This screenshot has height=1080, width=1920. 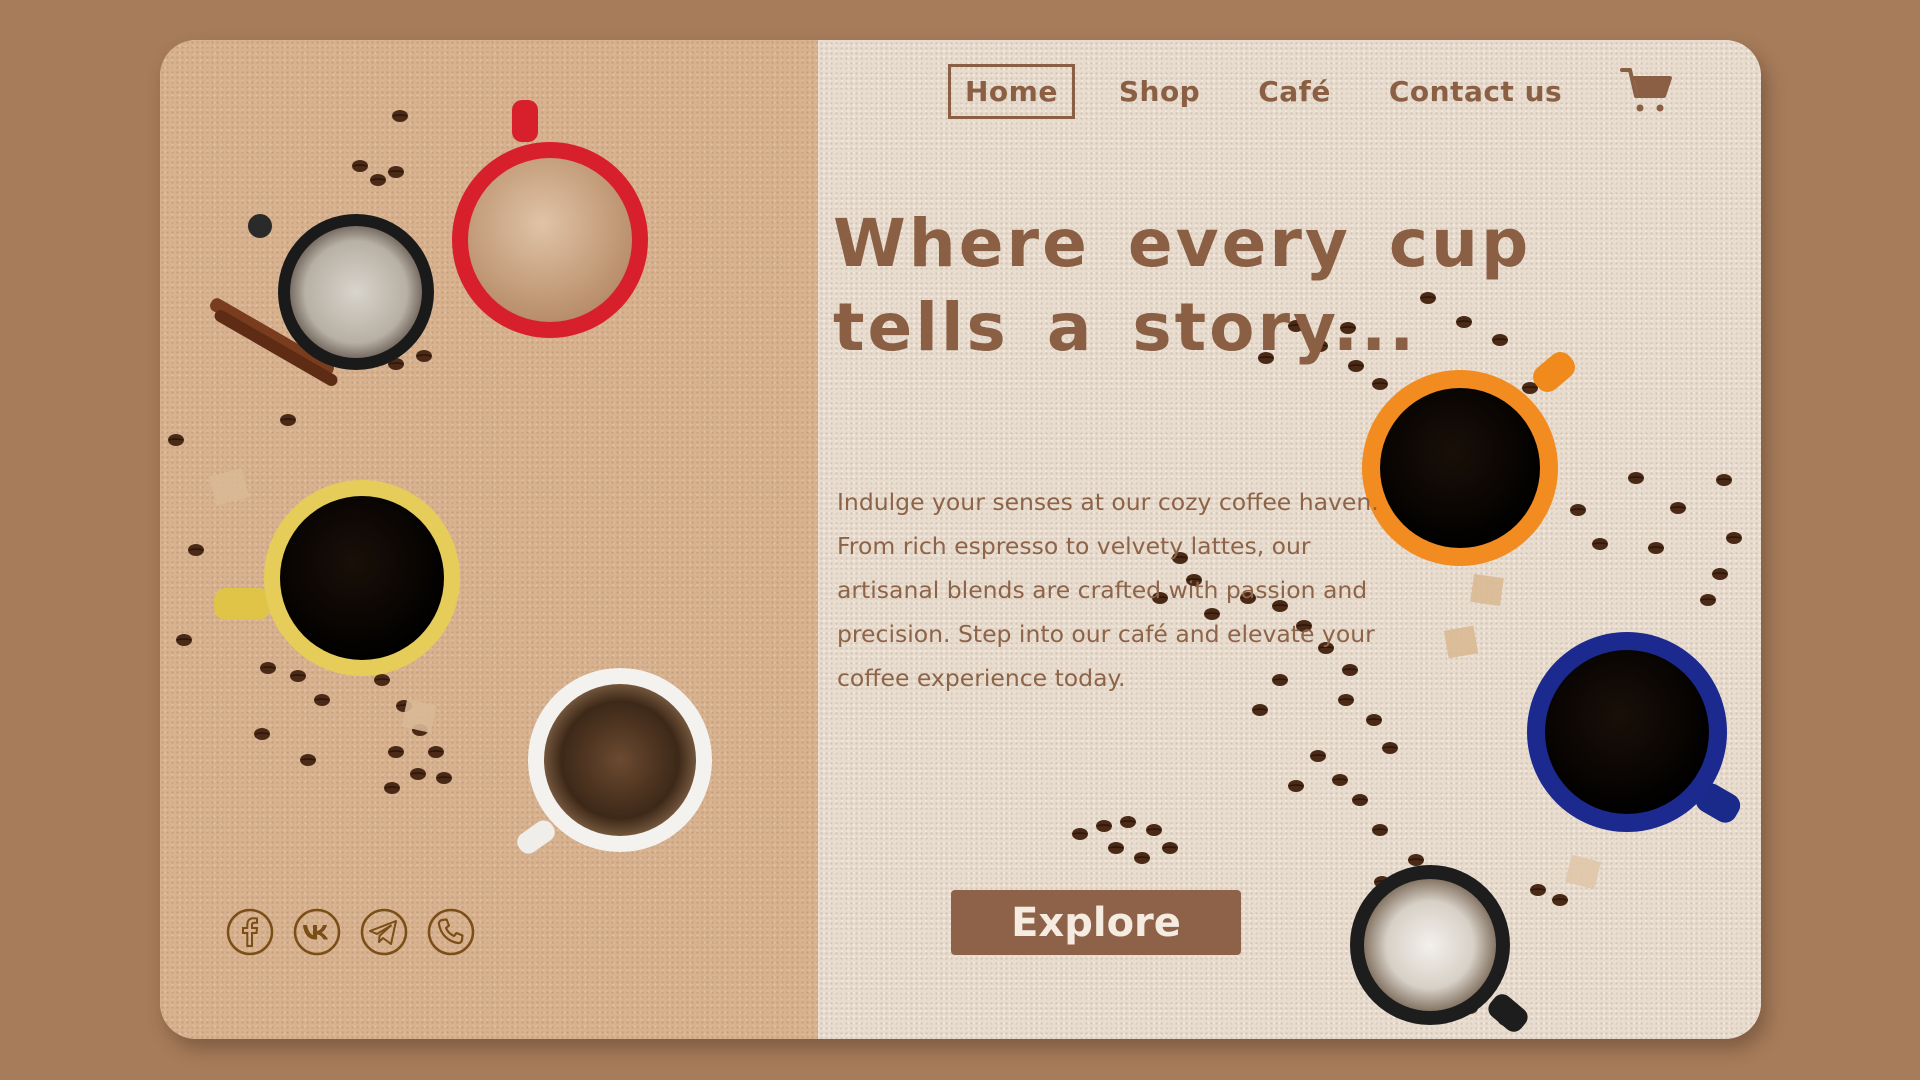 I want to click on nav-shop: Shop, so click(x=1159, y=91).